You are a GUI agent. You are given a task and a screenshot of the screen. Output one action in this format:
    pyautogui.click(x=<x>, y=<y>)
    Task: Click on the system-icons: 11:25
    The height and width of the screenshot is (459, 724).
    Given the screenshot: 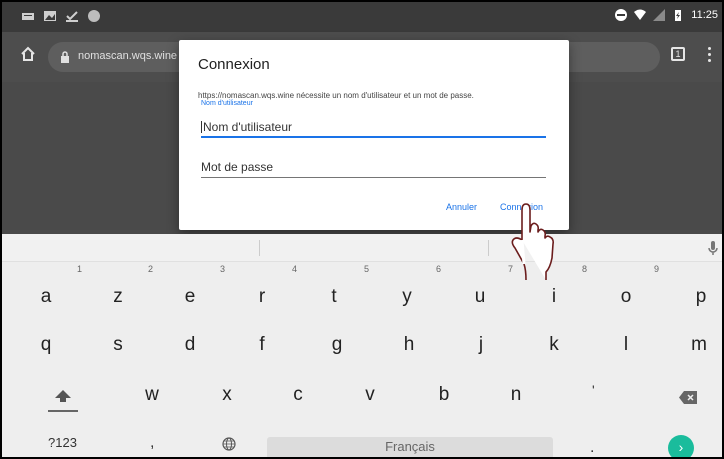 What is the action you would take?
    pyautogui.click(x=666, y=15)
    